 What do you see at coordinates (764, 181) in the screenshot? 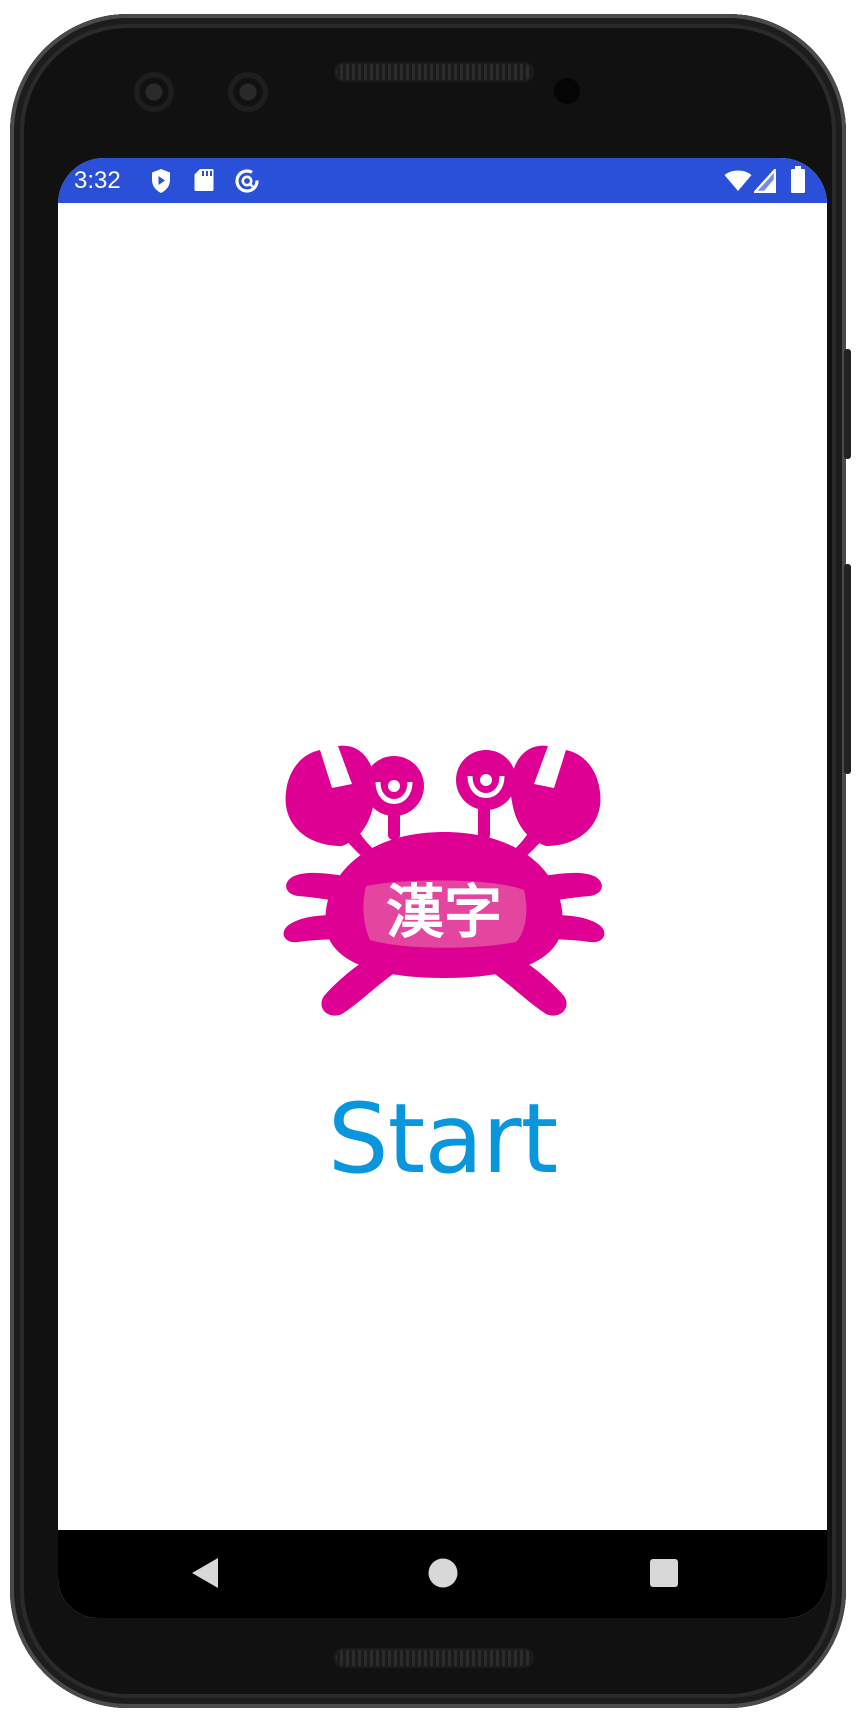
I see `cell-signal-icon` at bounding box center [764, 181].